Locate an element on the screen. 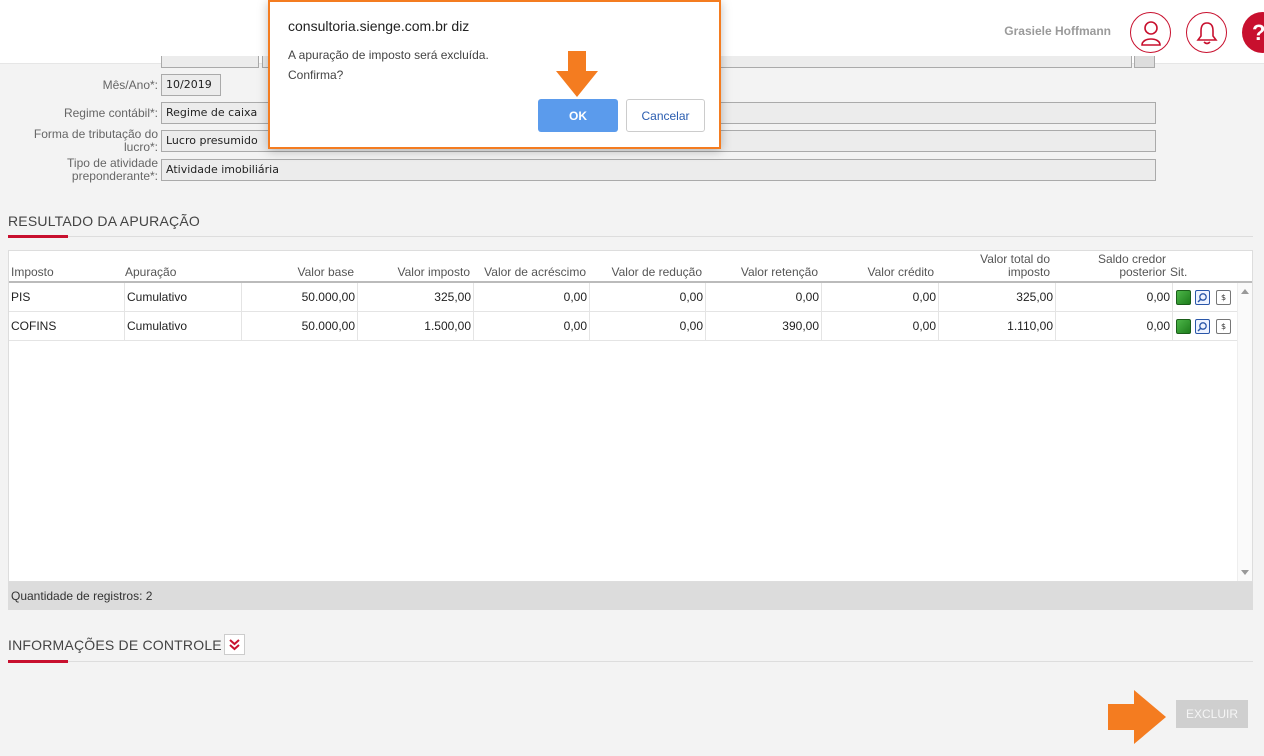  cell-valor-total: 325,00 is located at coordinates (997, 297).